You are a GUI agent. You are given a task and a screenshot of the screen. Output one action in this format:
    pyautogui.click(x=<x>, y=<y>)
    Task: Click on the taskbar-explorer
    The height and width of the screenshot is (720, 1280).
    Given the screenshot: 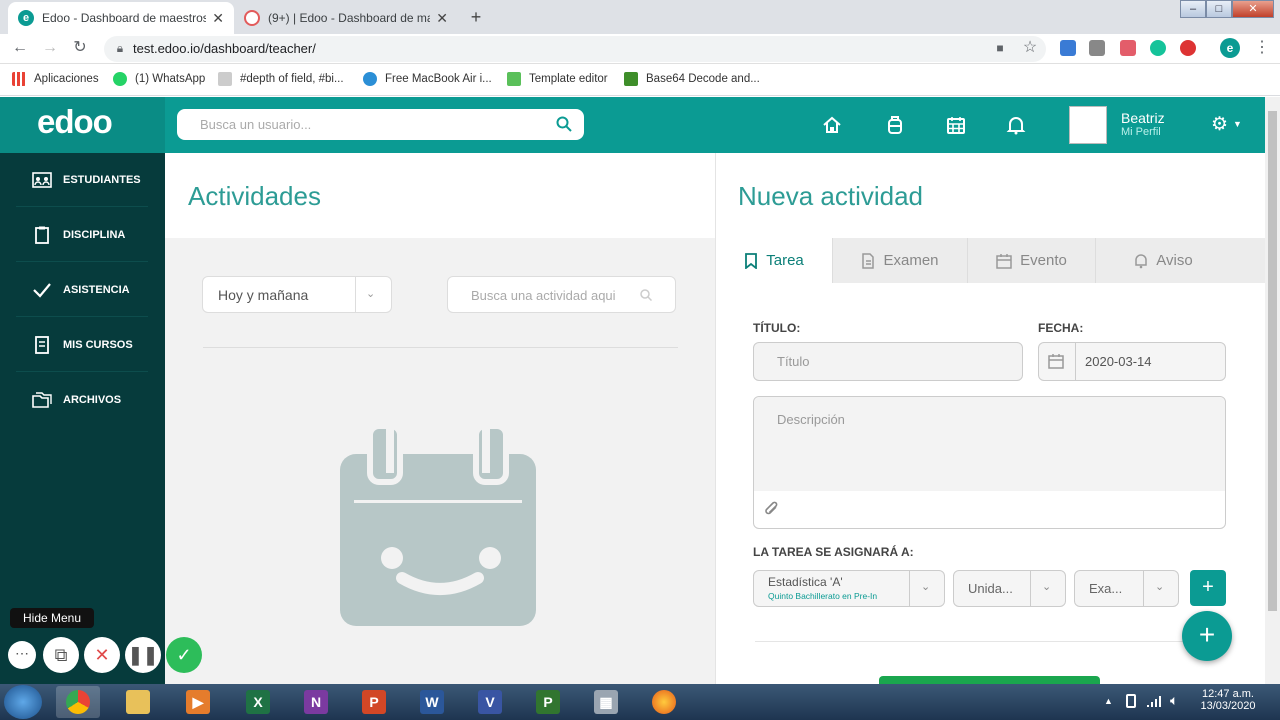 What is the action you would take?
    pyautogui.click(x=138, y=702)
    